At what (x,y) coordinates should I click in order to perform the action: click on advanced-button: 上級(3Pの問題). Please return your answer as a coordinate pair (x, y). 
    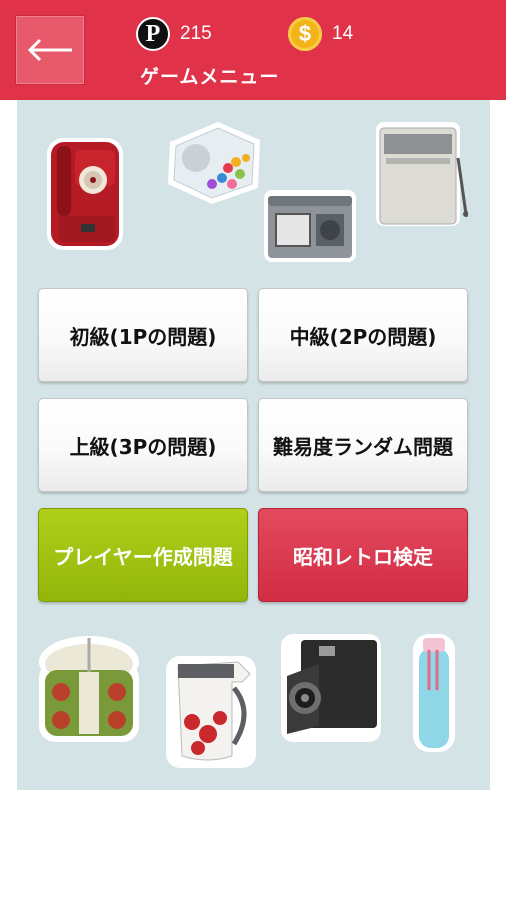
    Looking at the image, I should click on (143, 445).